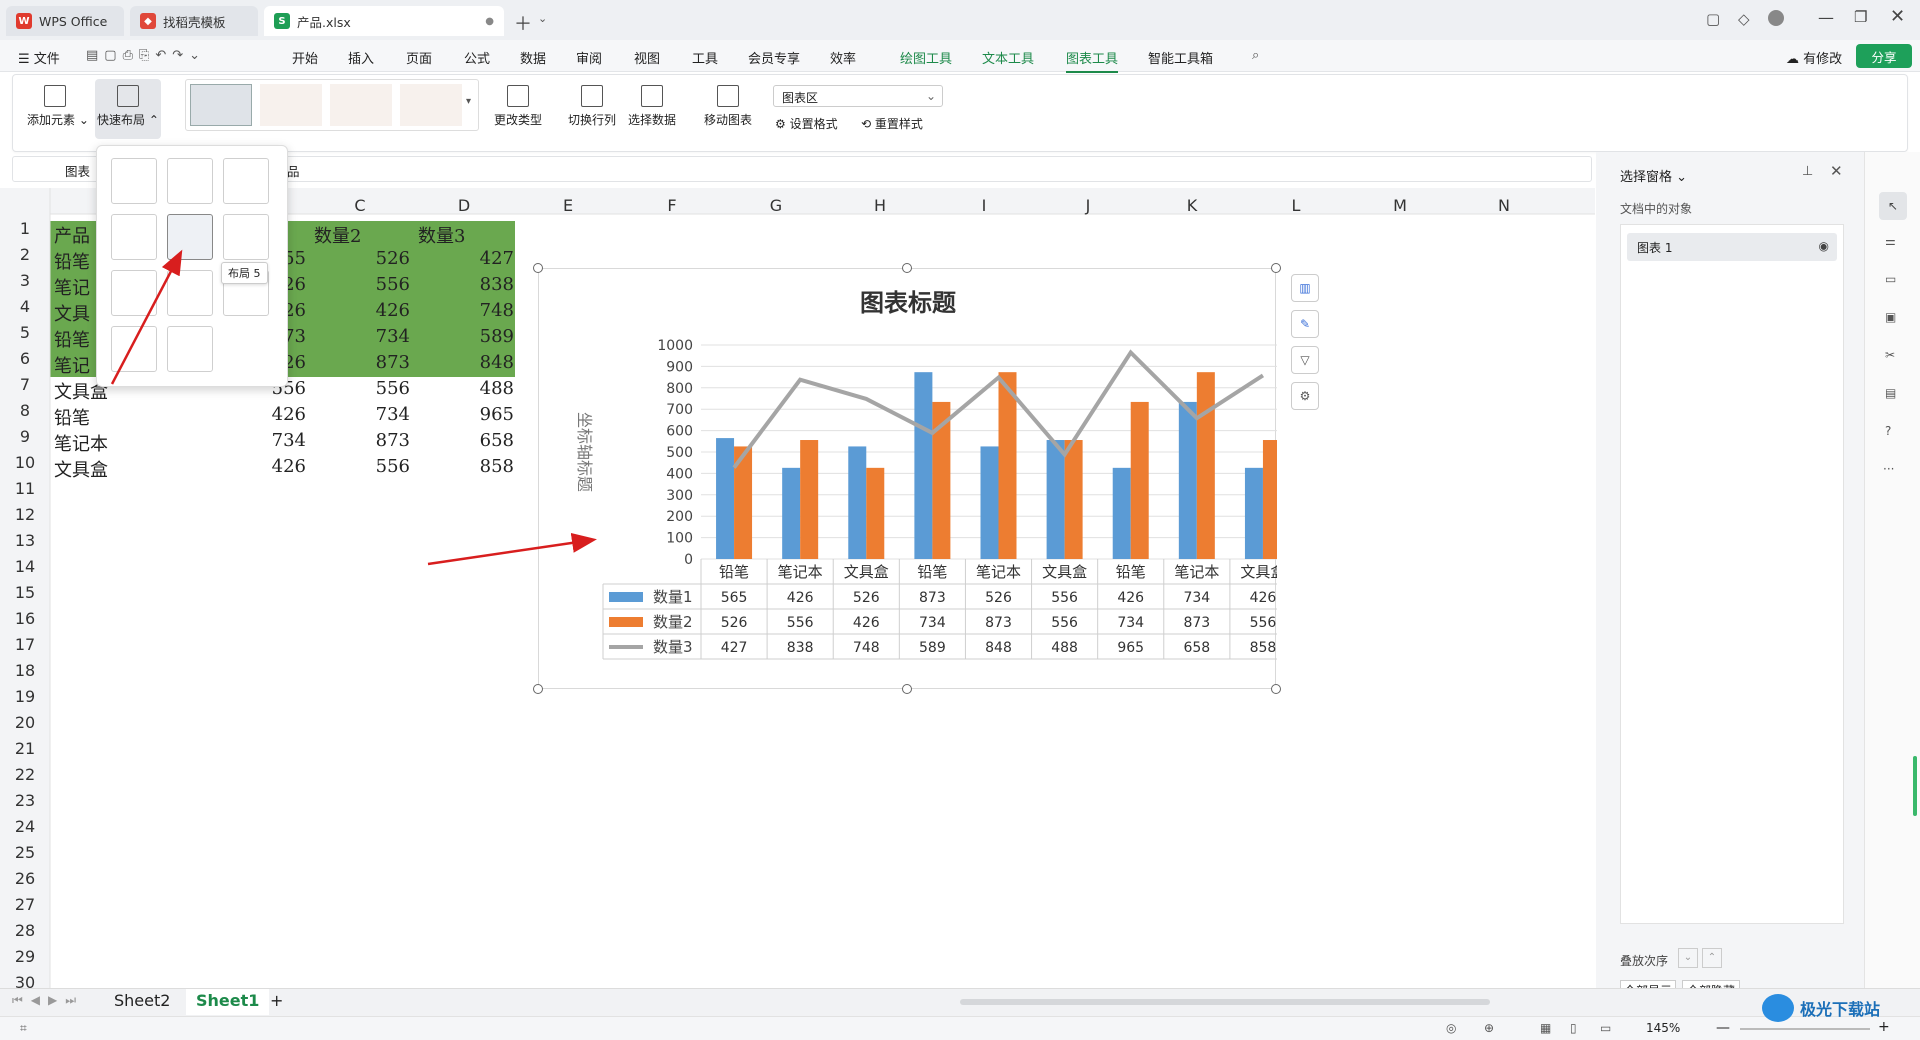 The width and height of the screenshot is (1920, 1040). I want to click on row-header: 28, so click(25, 930).